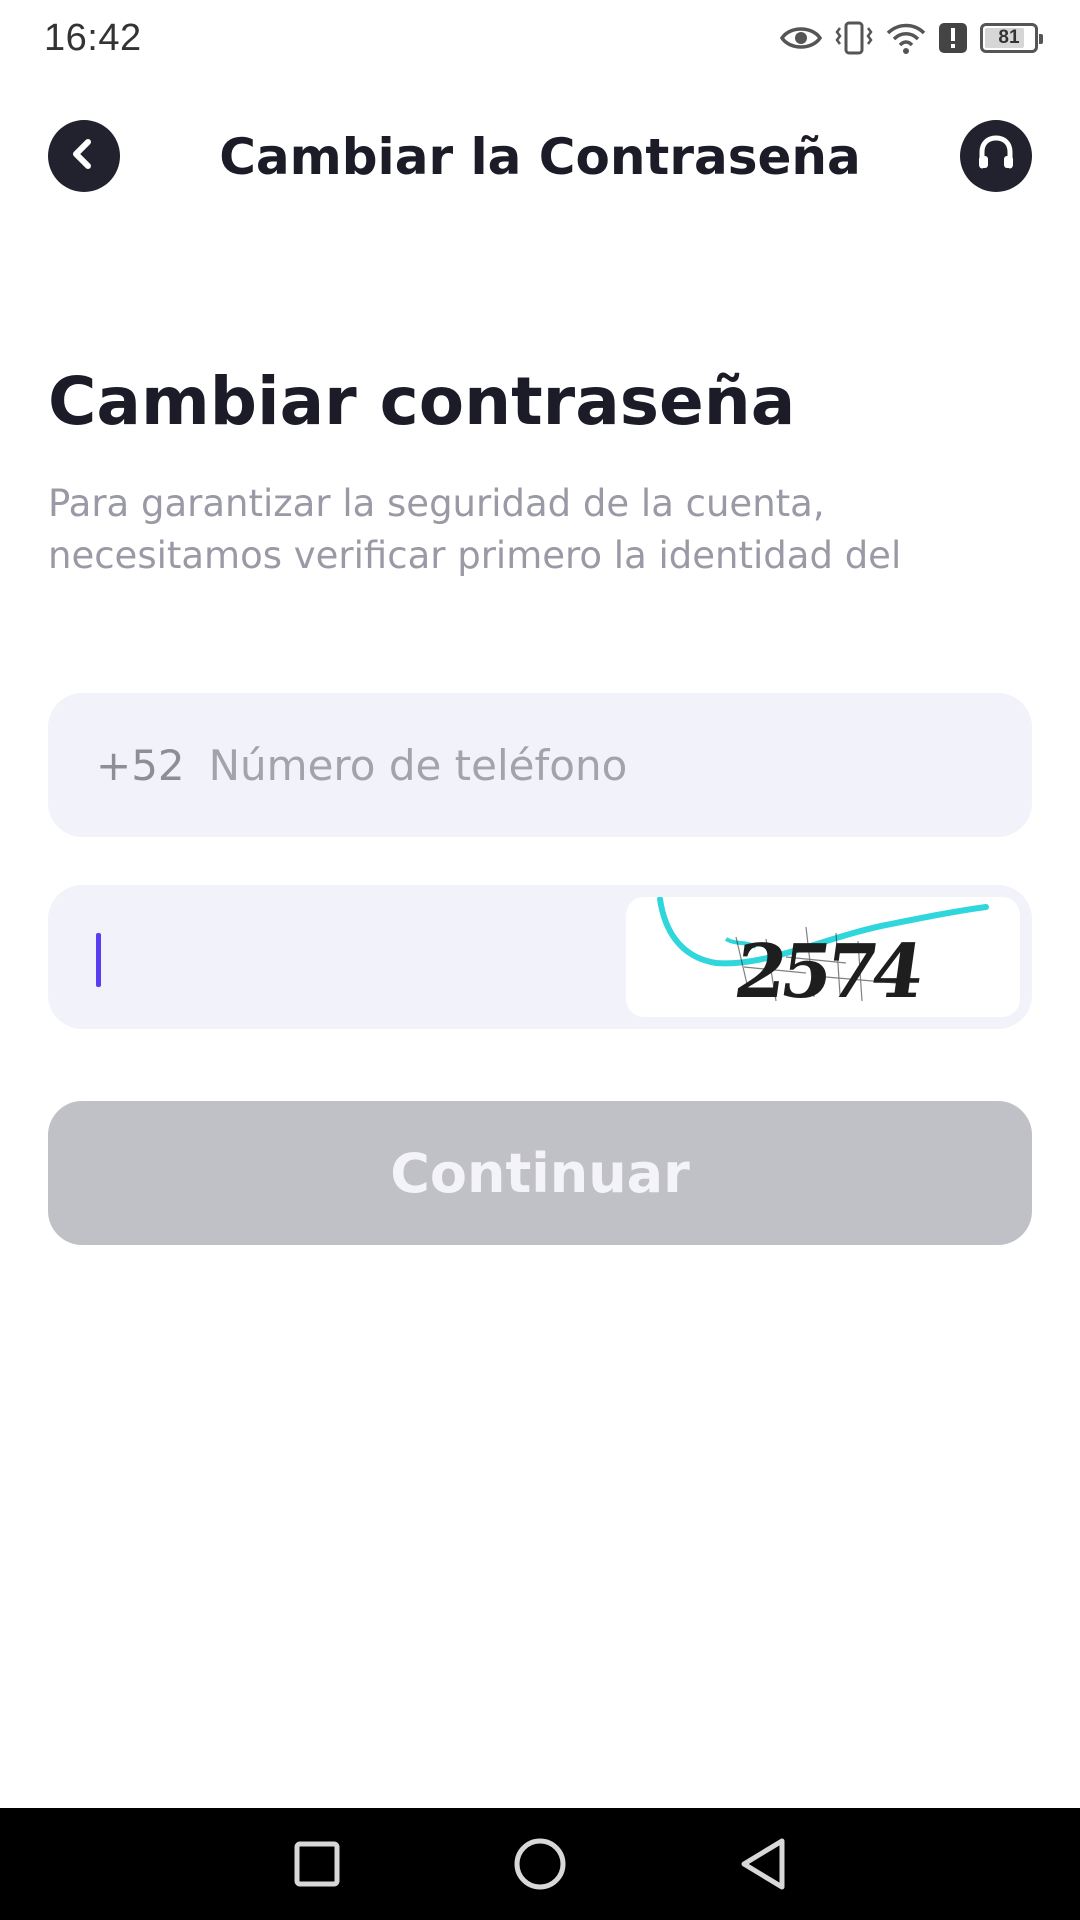 The width and height of the screenshot is (1080, 1920). What do you see at coordinates (763, 1864) in the screenshot?
I see `back-triangle-icon` at bounding box center [763, 1864].